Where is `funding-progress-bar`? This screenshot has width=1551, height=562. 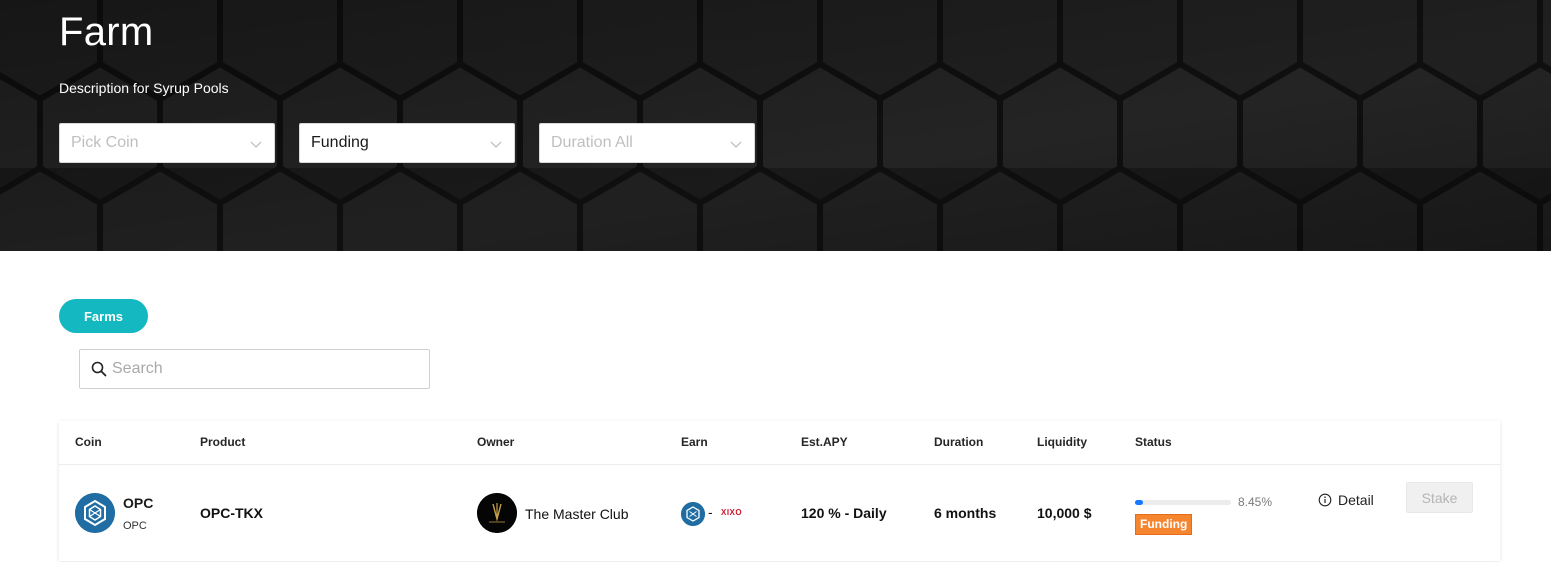
funding-progress-bar is located at coordinates (1183, 502).